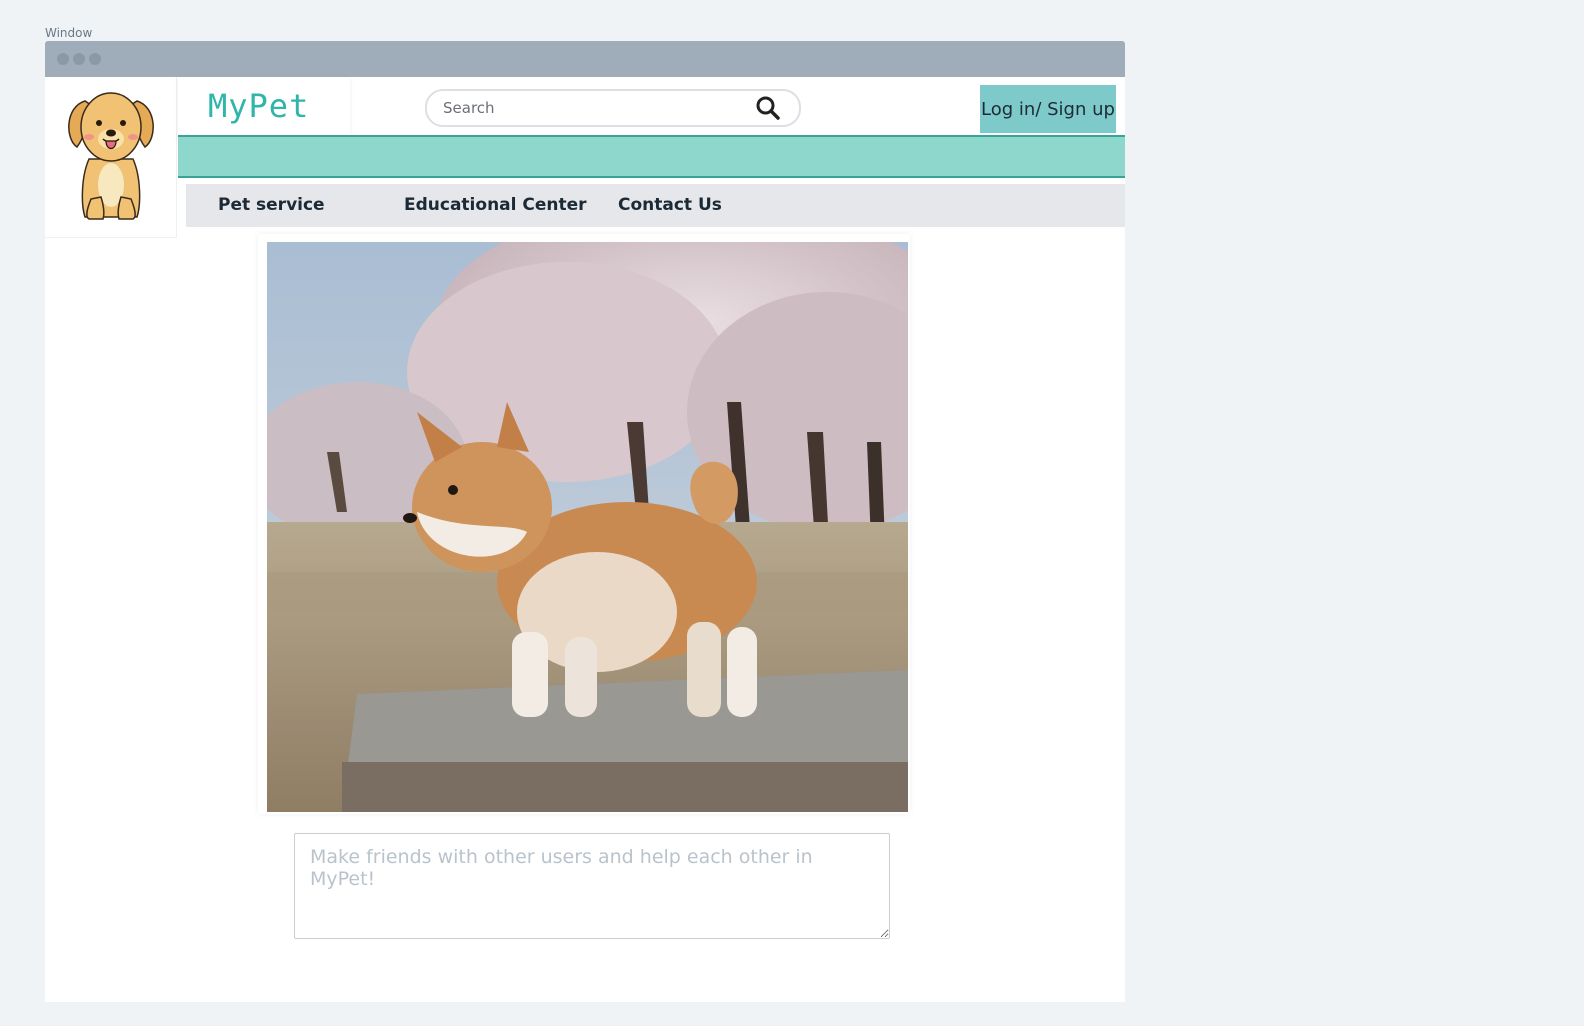  What do you see at coordinates (271, 205) in the screenshot?
I see `nav-item-pet-service: Pet service` at bounding box center [271, 205].